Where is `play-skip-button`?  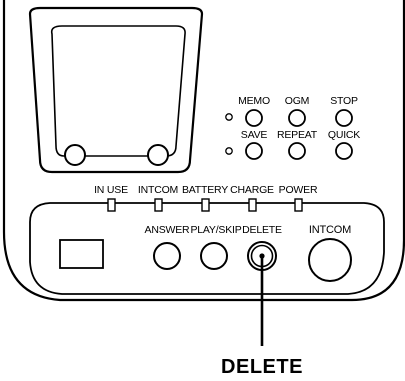
play-skip-button is located at coordinates (214, 256).